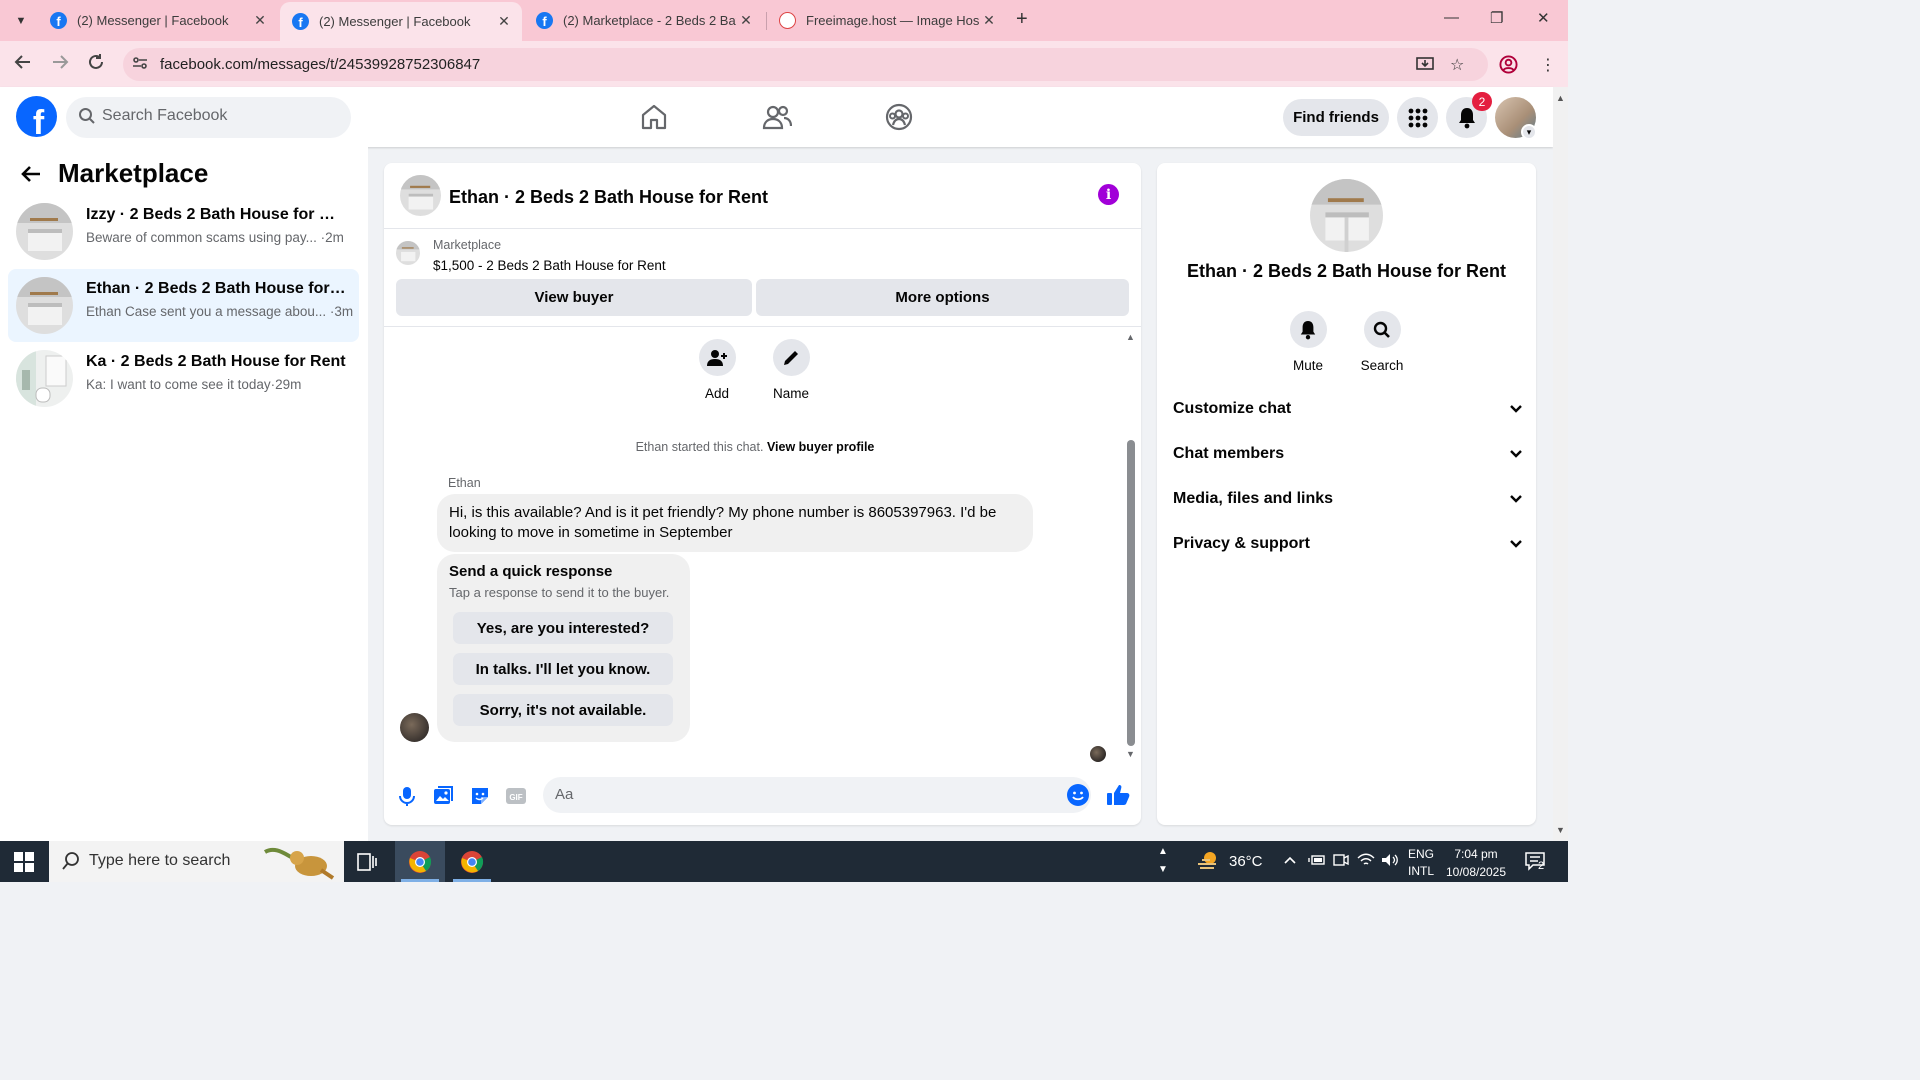 The width and height of the screenshot is (1920, 1080). I want to click on menu-grid-icon, so click(1417, 117).